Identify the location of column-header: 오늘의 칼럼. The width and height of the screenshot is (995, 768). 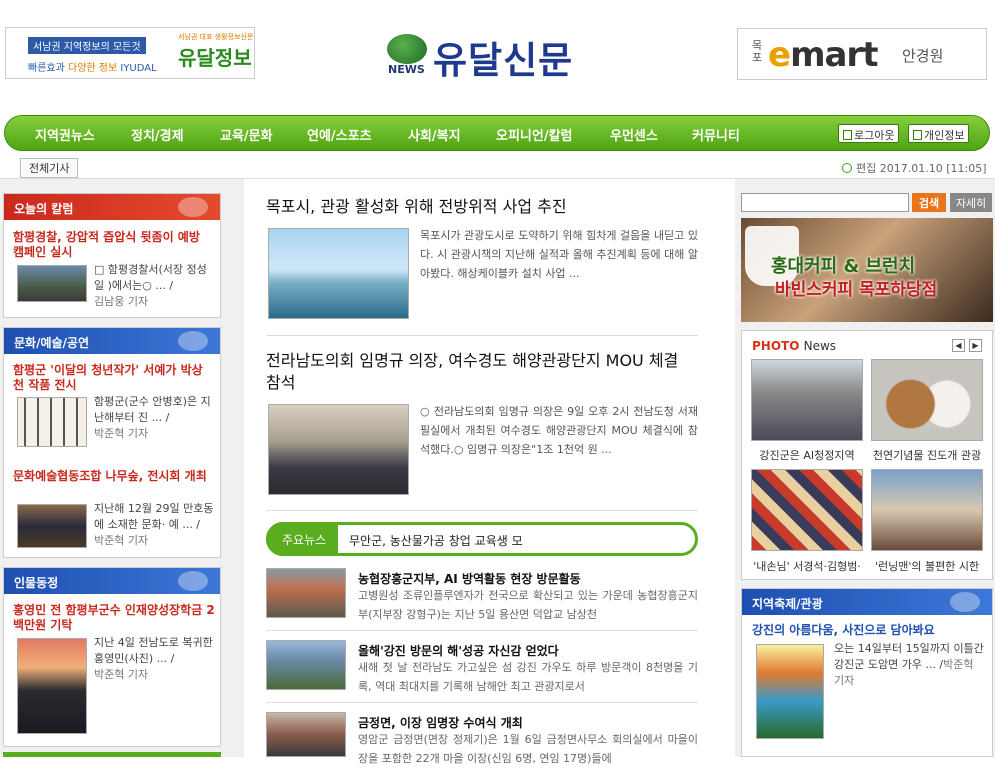
(112, 207).